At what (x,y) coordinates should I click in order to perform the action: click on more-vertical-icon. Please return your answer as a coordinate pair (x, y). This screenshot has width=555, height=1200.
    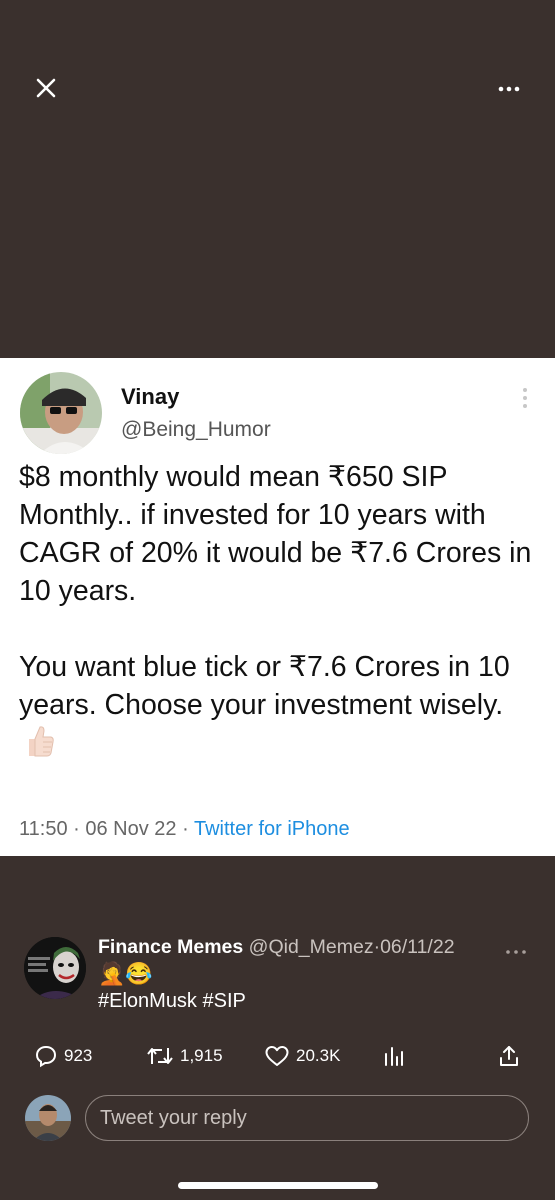
    Looking at the image, I should click on (525, 398).